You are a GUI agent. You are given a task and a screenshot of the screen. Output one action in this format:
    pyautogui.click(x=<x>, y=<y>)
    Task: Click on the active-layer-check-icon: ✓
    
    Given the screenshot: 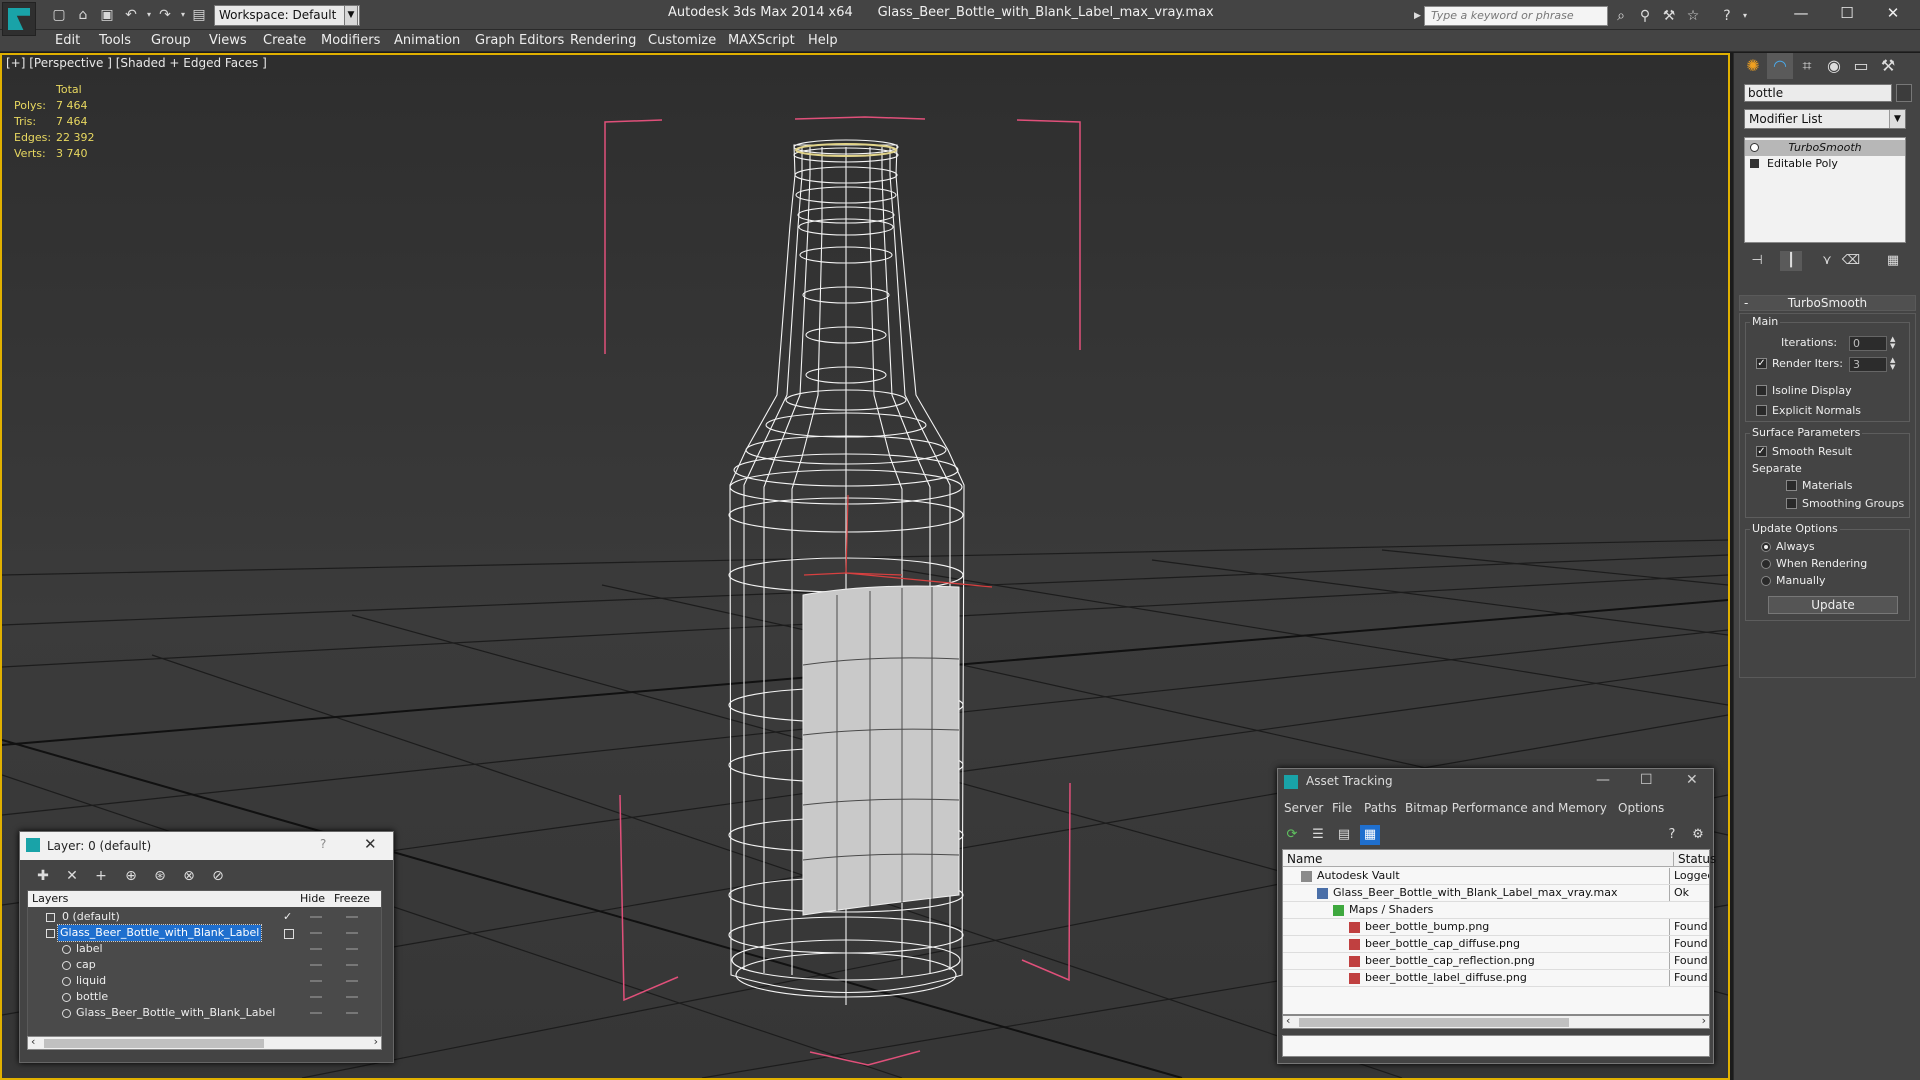 What is the action you would take?
    pyautogui.click(x=287, y=917)
    